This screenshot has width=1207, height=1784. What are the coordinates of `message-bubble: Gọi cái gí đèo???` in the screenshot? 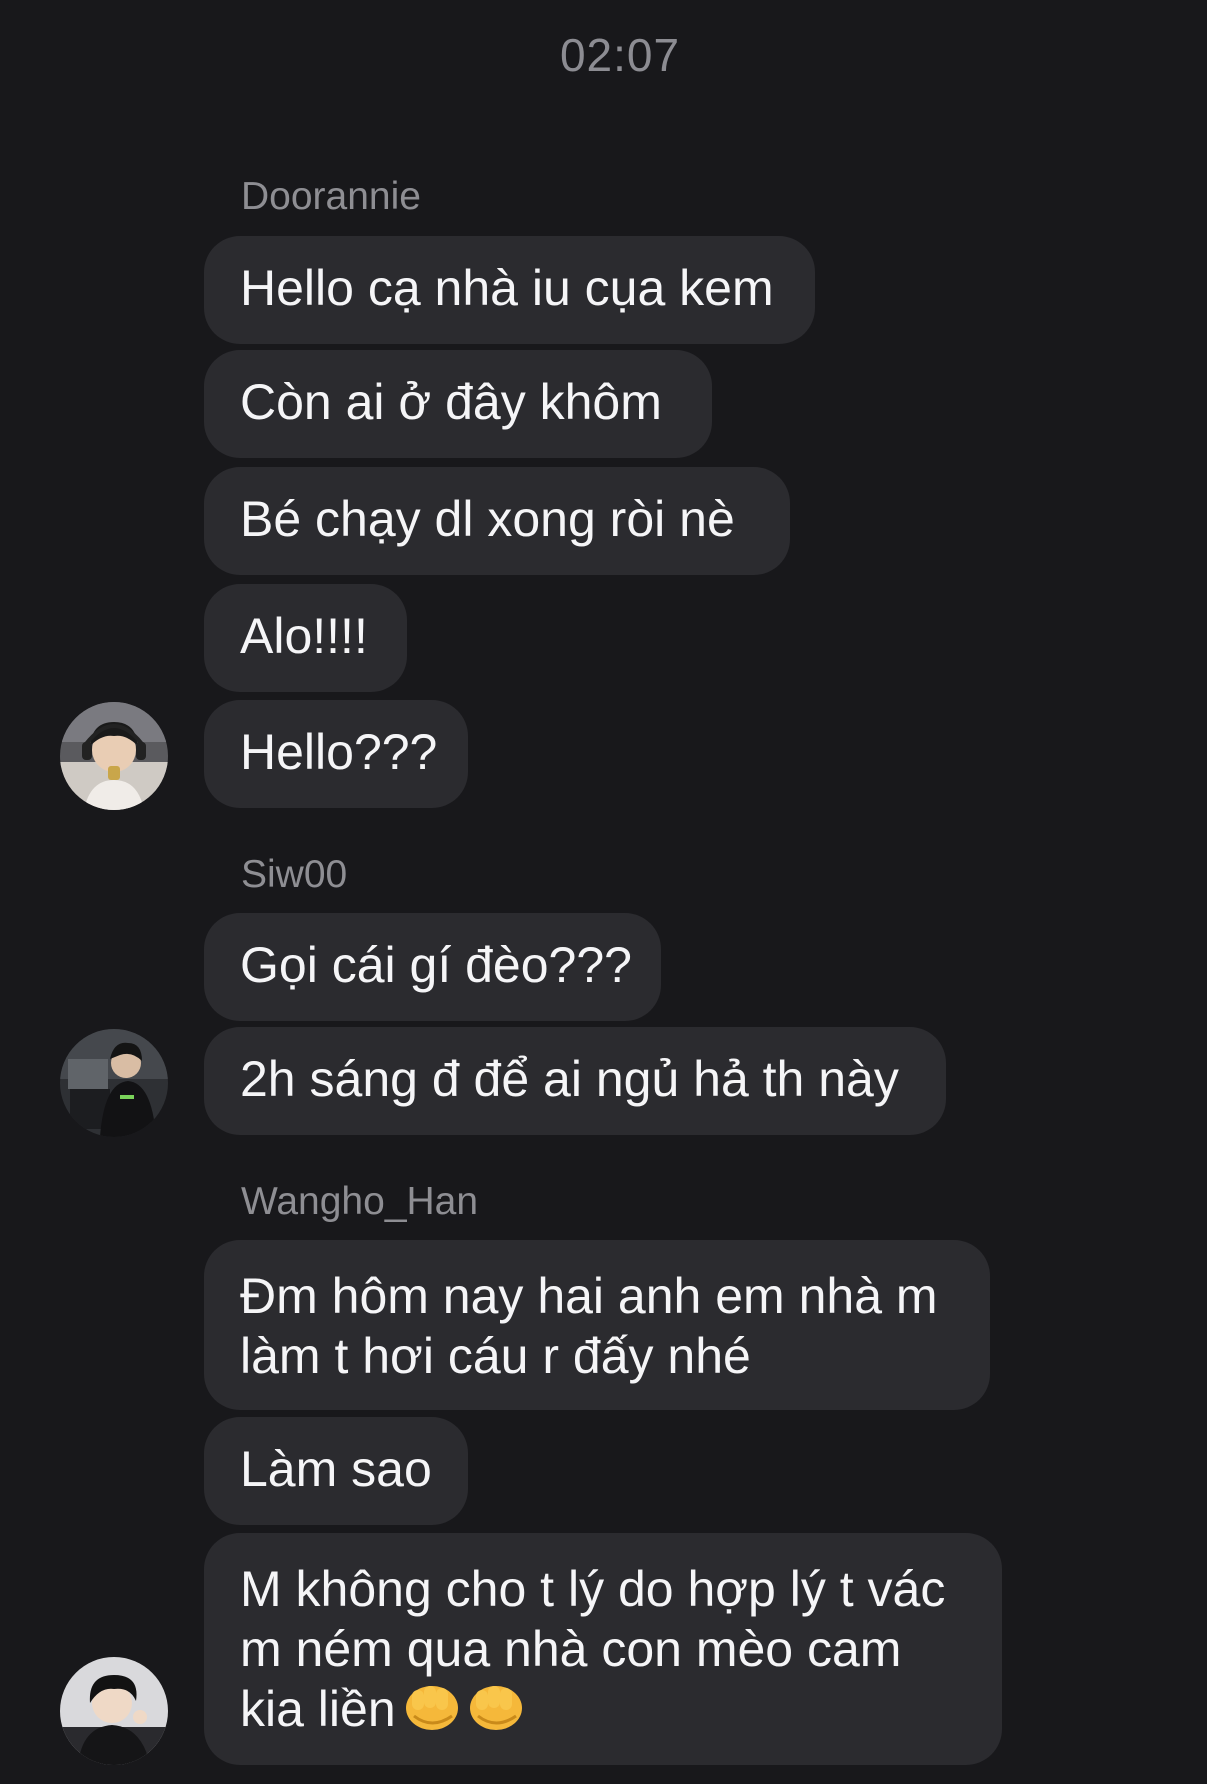 It's located at (432, 967).